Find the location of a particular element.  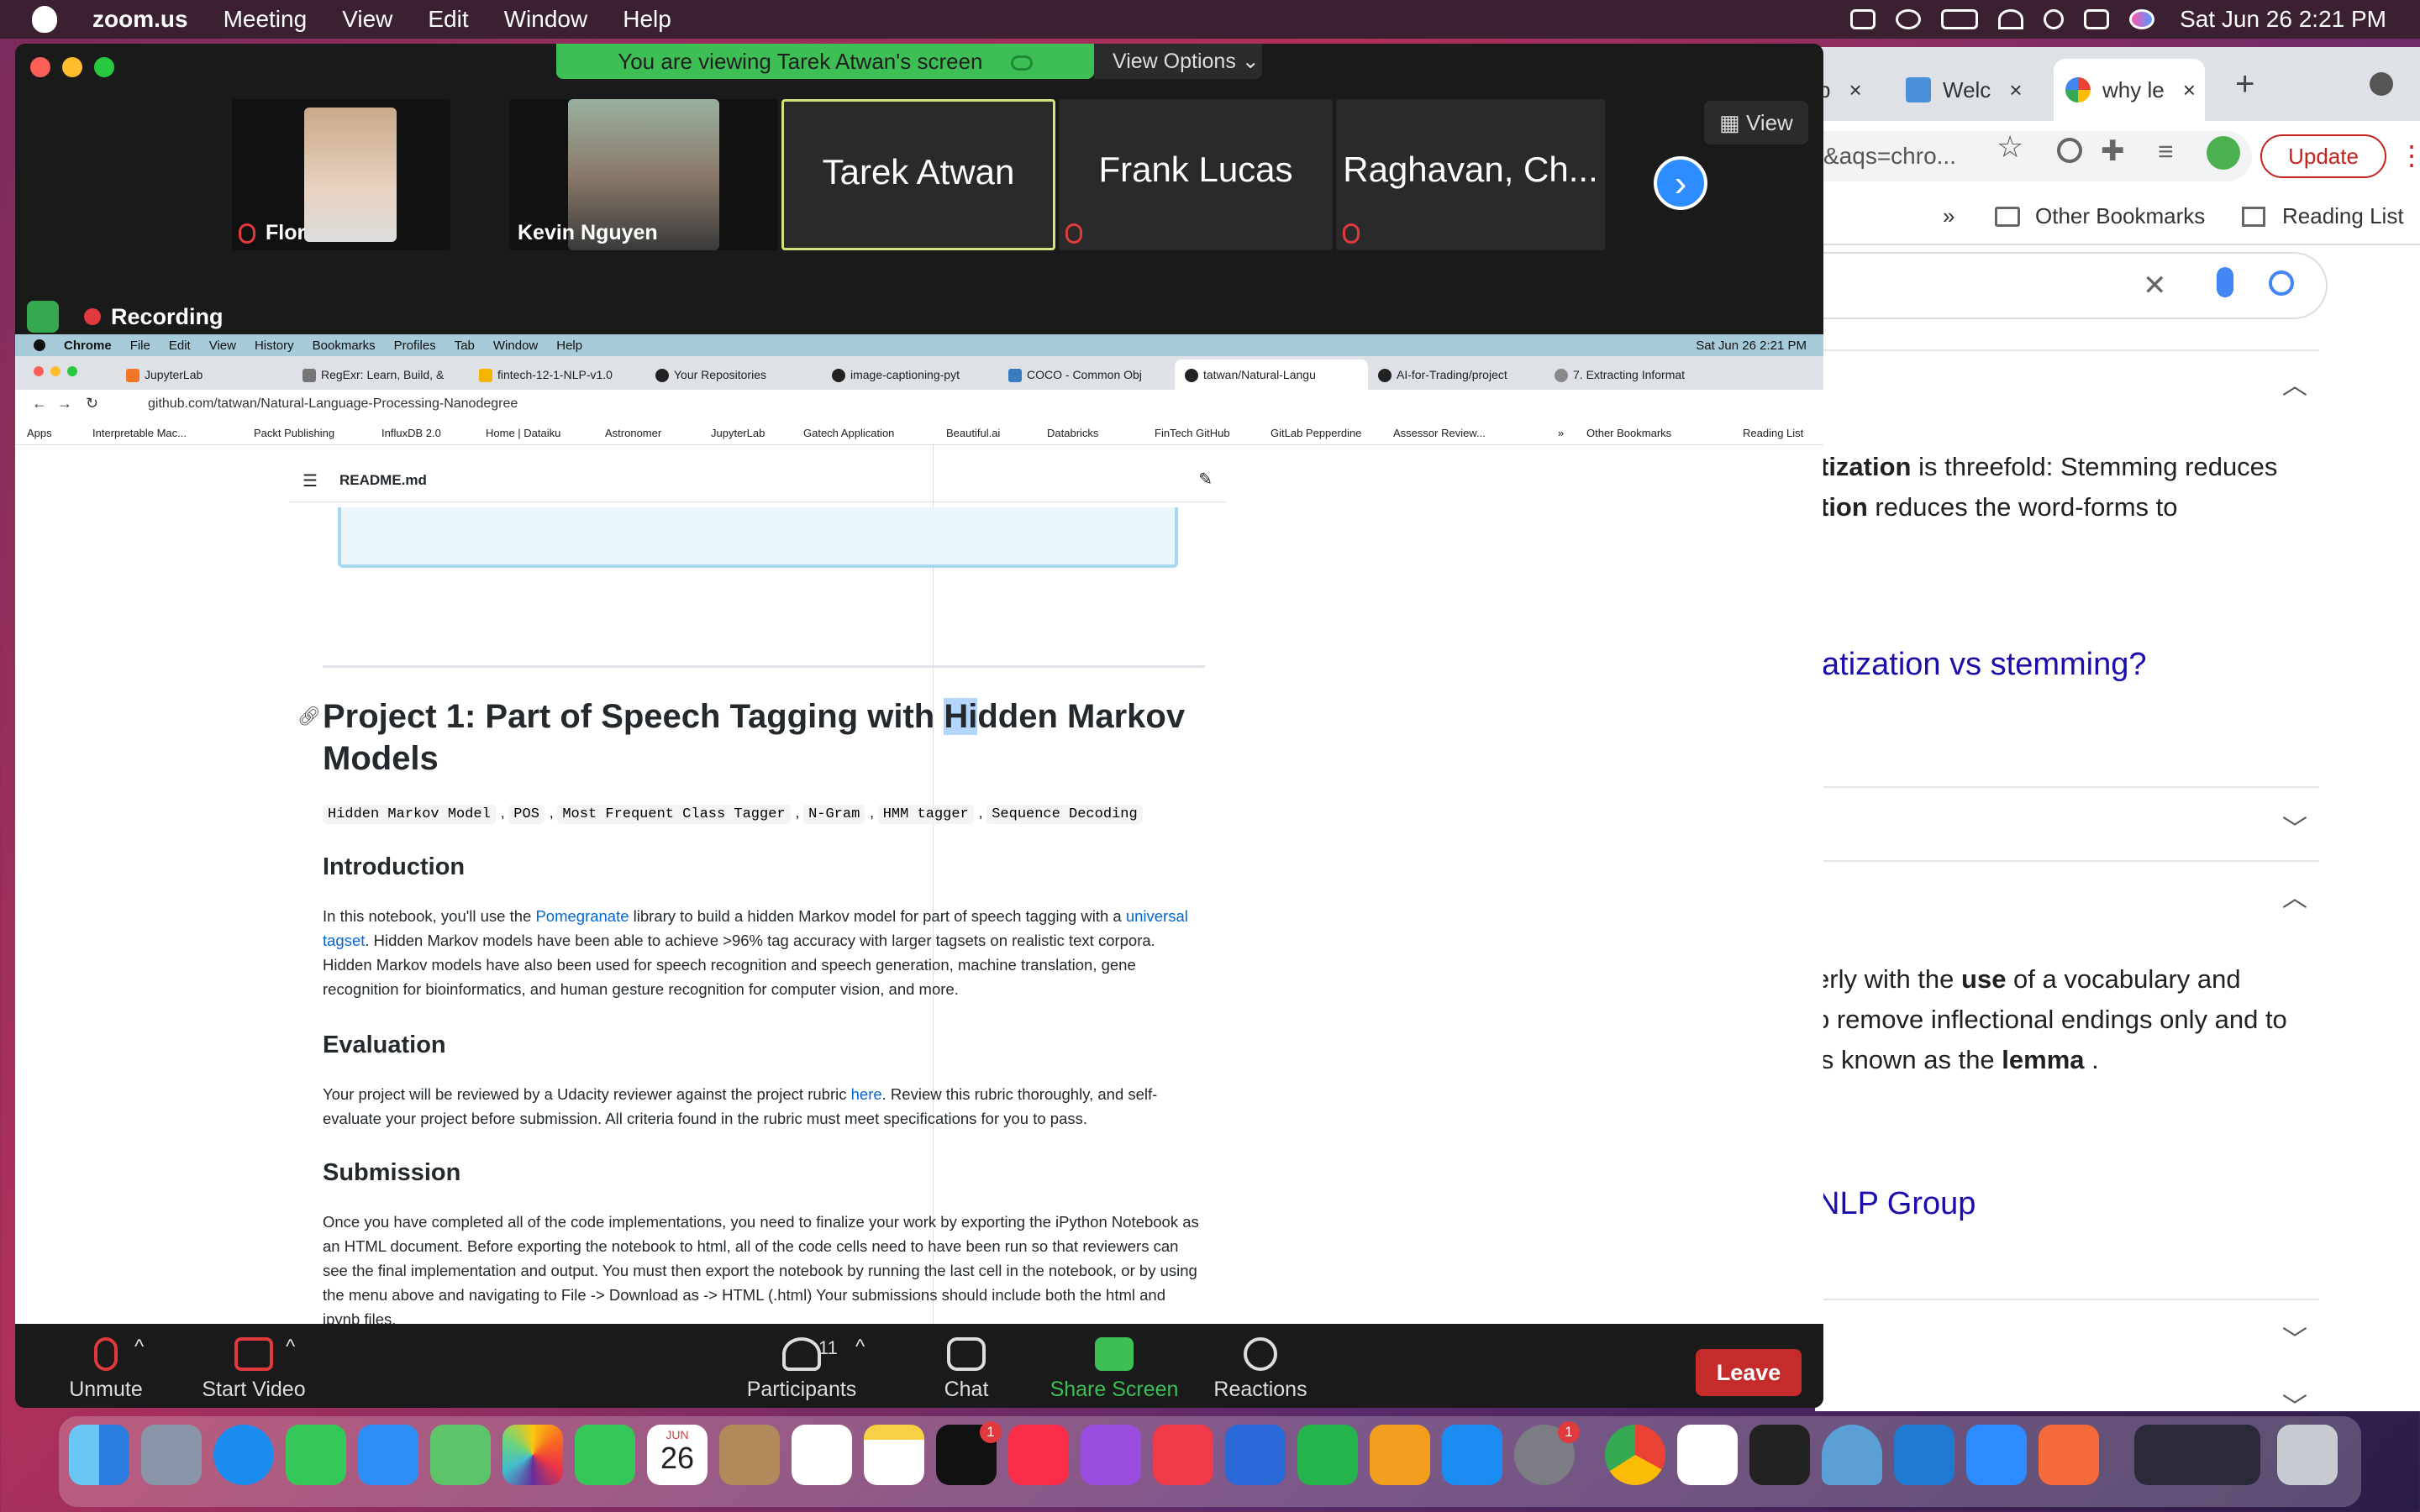

participants-button: Participants is located at coordinates (801, 1366).